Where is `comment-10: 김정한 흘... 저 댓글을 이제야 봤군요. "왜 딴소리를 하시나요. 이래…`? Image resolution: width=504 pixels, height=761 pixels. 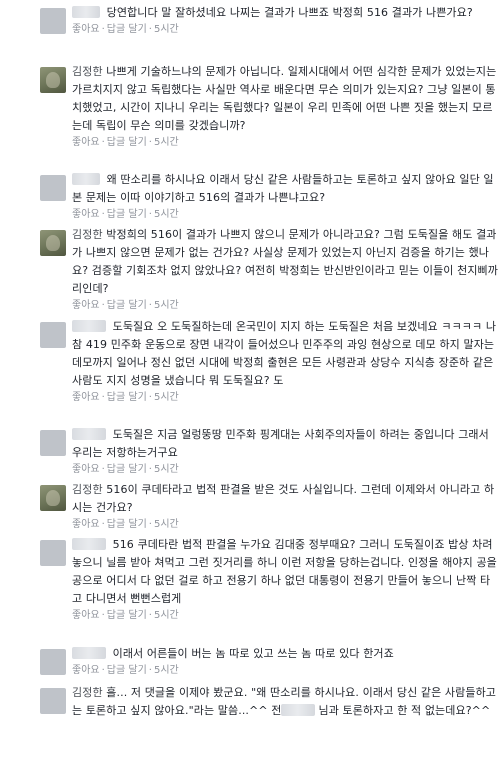
comment-10: 김정한 흘... 저 댓글을 이제야 봤군요. "왜 딴소리를 하시나요. 이래… is located at coordinates (269, 702).